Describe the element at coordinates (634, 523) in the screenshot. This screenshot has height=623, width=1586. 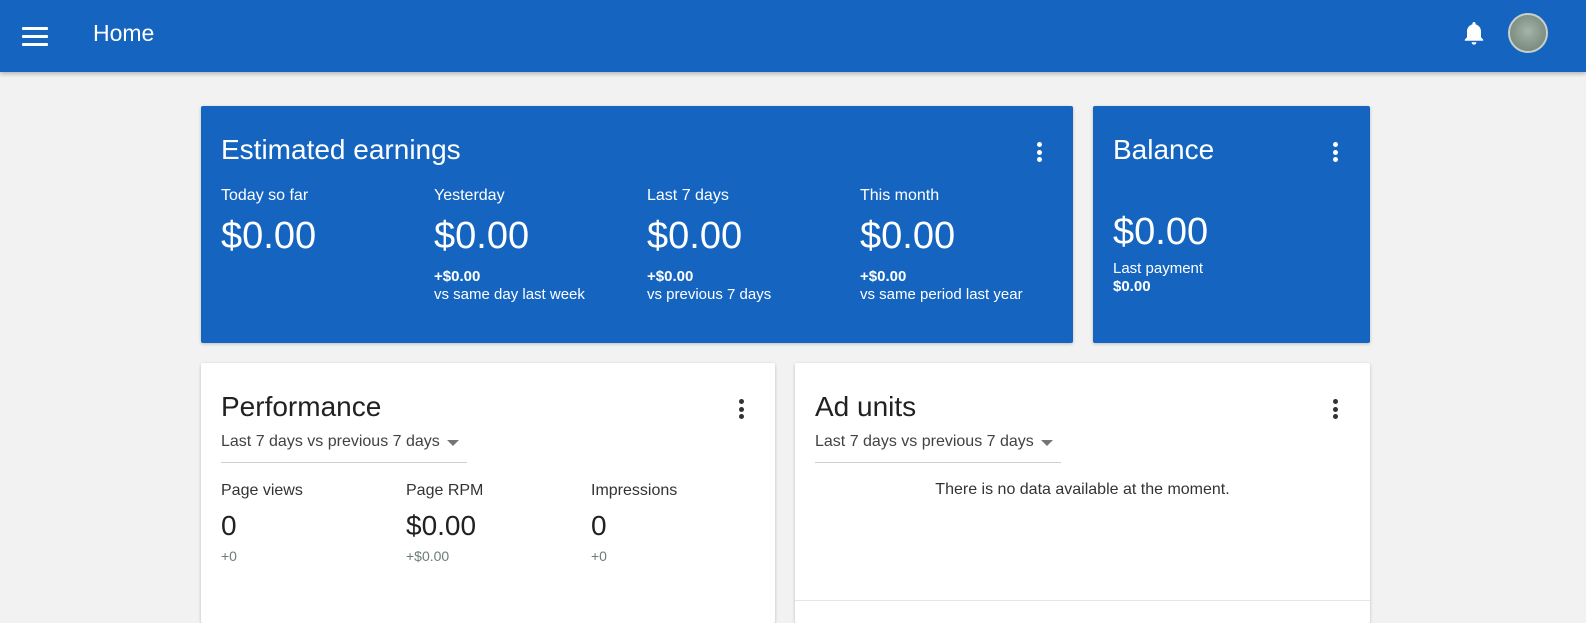
I see `metric-impressions: Impressions 0 +0` at that location.